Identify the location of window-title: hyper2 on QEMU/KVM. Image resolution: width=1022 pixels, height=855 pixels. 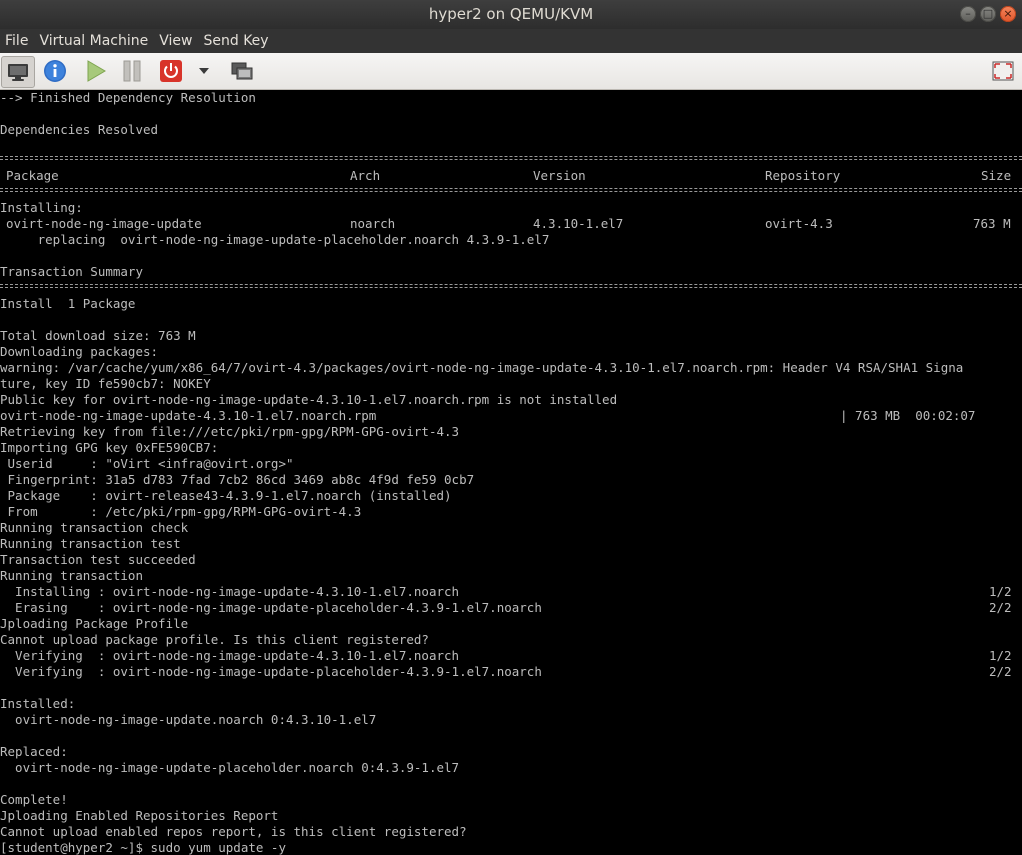
(511, 14).